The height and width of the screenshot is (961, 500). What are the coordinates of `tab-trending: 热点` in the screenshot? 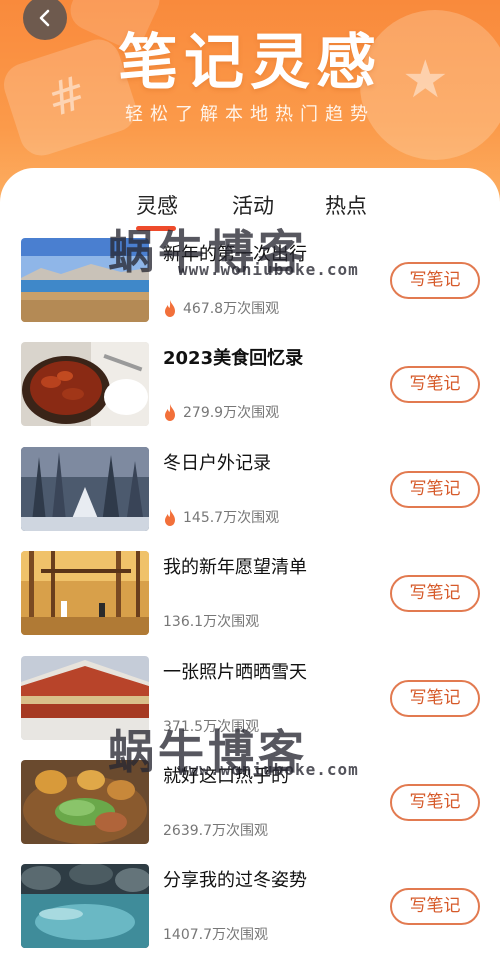 It's located at (346, 205).